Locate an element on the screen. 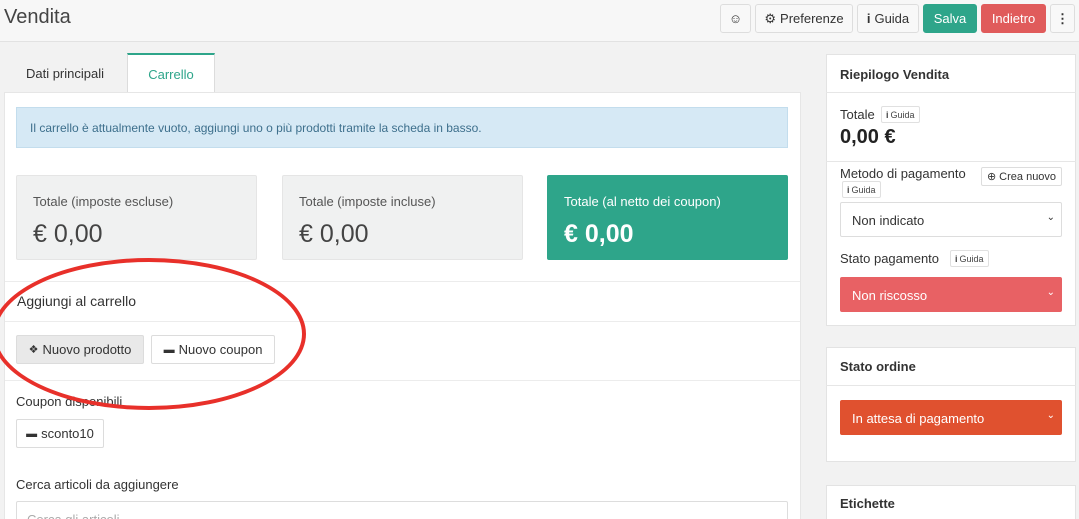 The height and width of the screenshot is (519, 1079). total-net-coupon-label: Totale (al netto dei coupon) is located at coordinates (642, 201).